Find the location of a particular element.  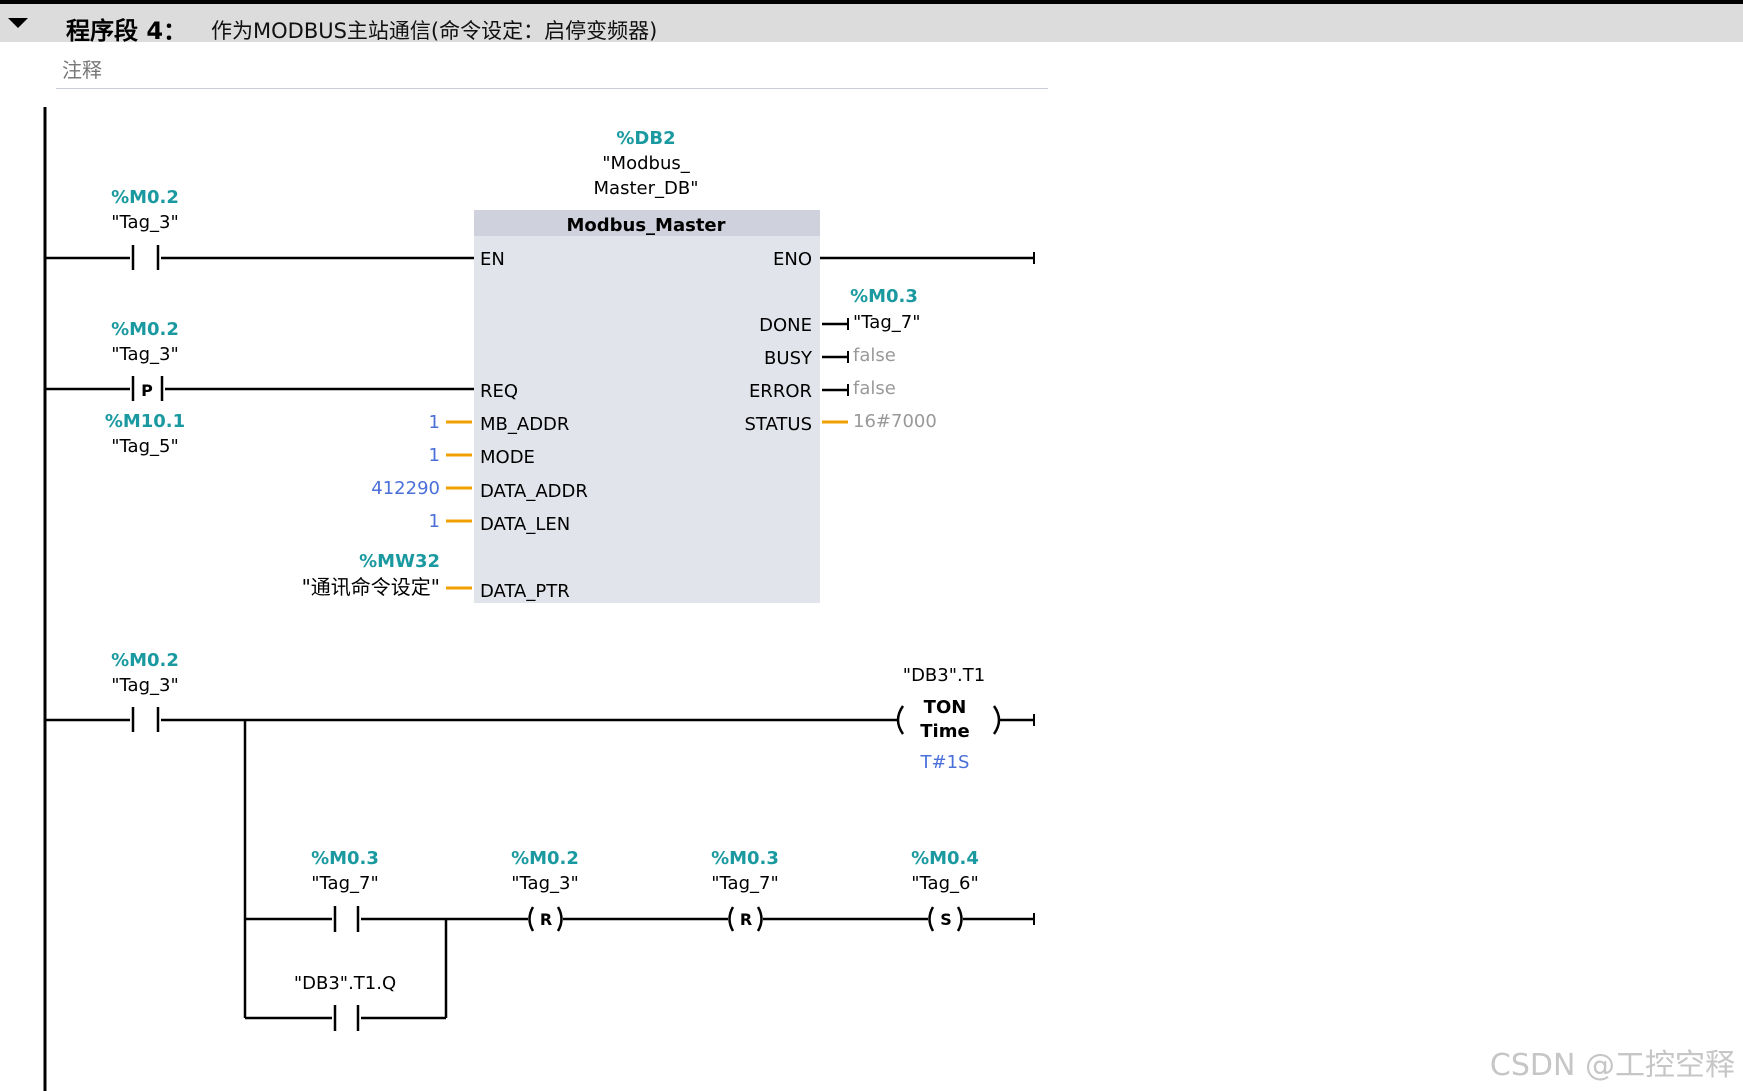

block-output-error: ERROR is located at coordinates (780, 391).